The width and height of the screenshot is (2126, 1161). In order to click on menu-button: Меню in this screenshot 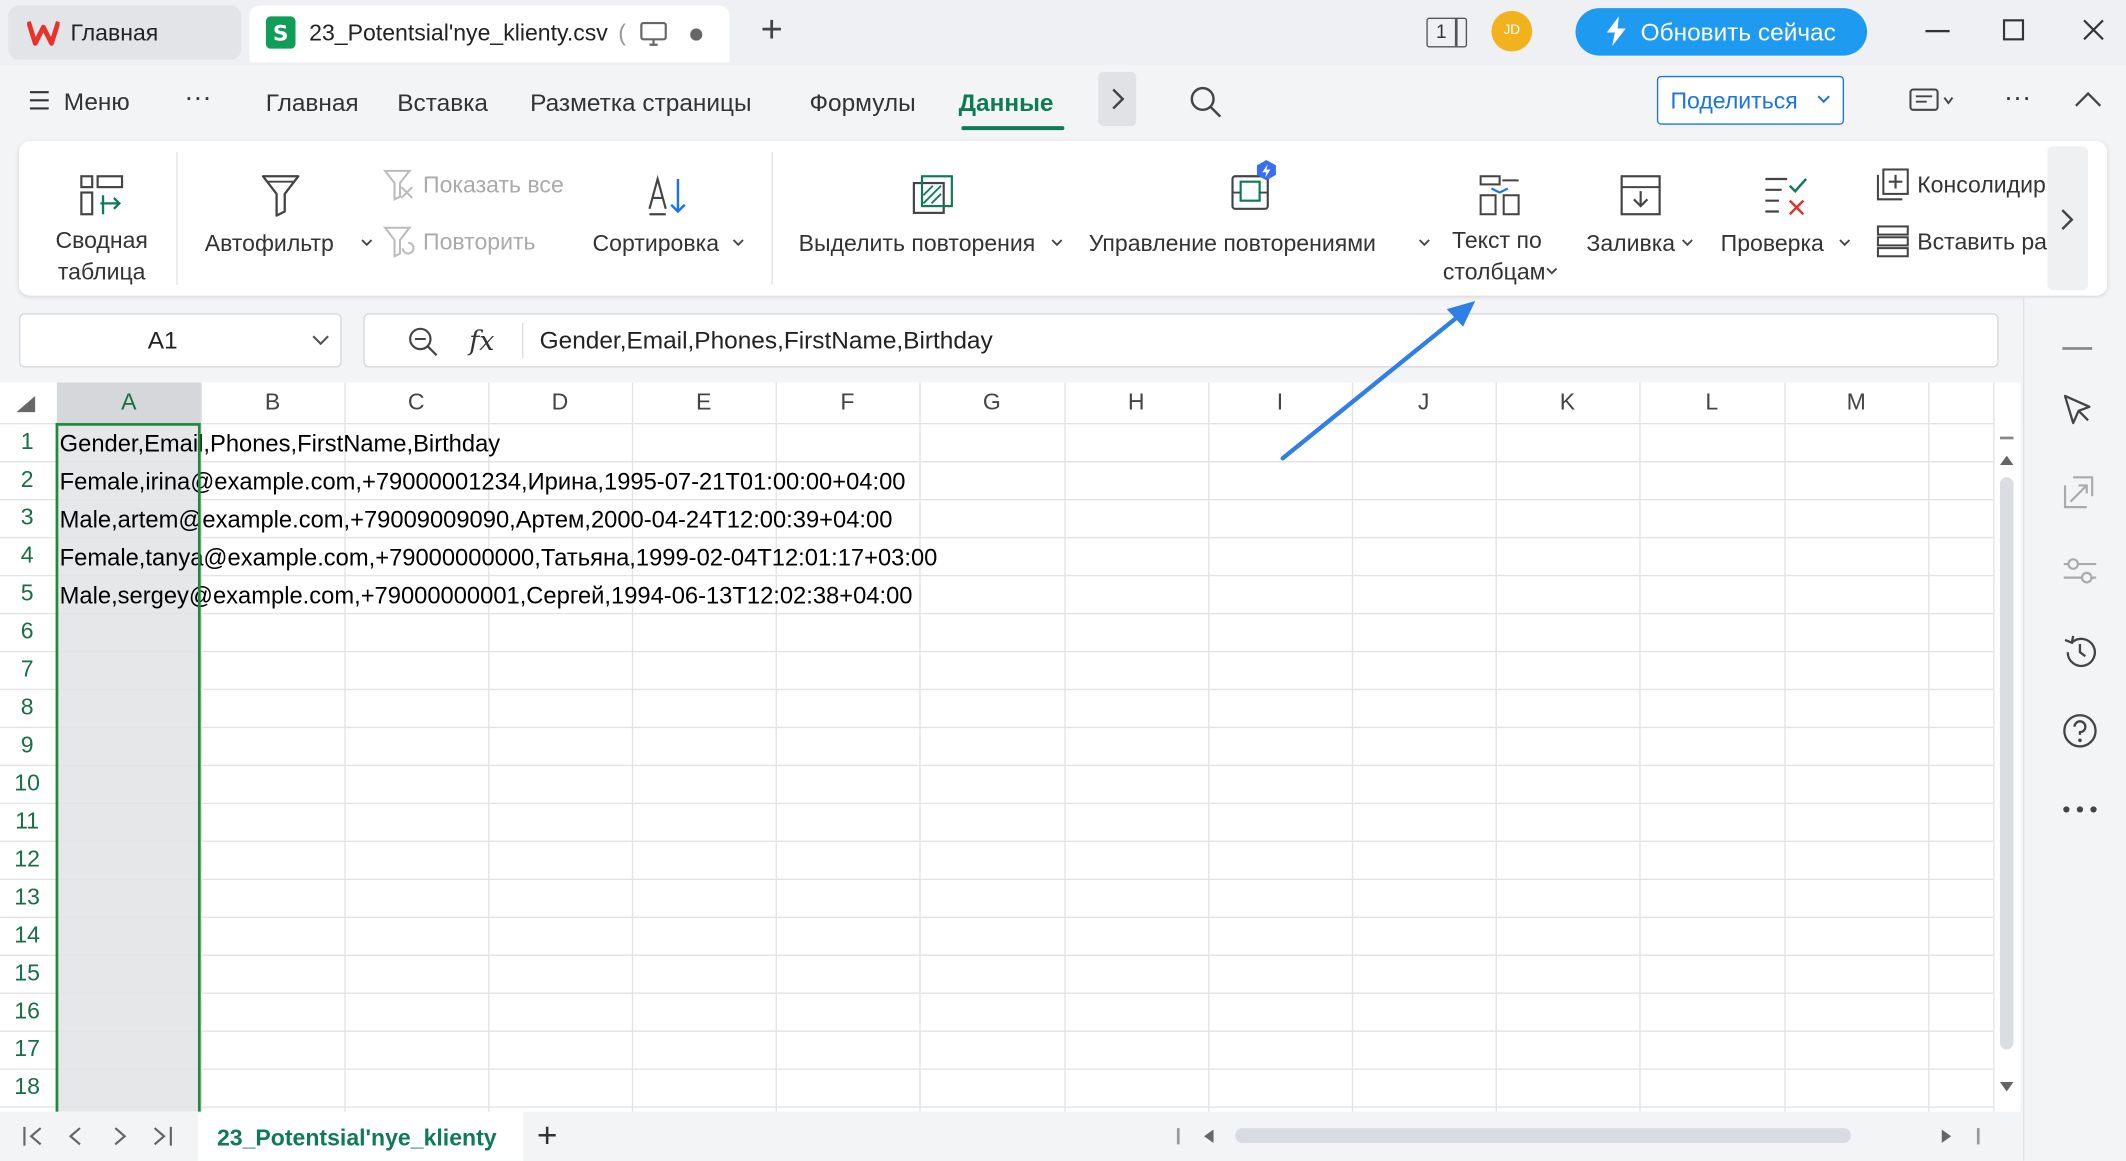, I will do `click(97, 102)`.